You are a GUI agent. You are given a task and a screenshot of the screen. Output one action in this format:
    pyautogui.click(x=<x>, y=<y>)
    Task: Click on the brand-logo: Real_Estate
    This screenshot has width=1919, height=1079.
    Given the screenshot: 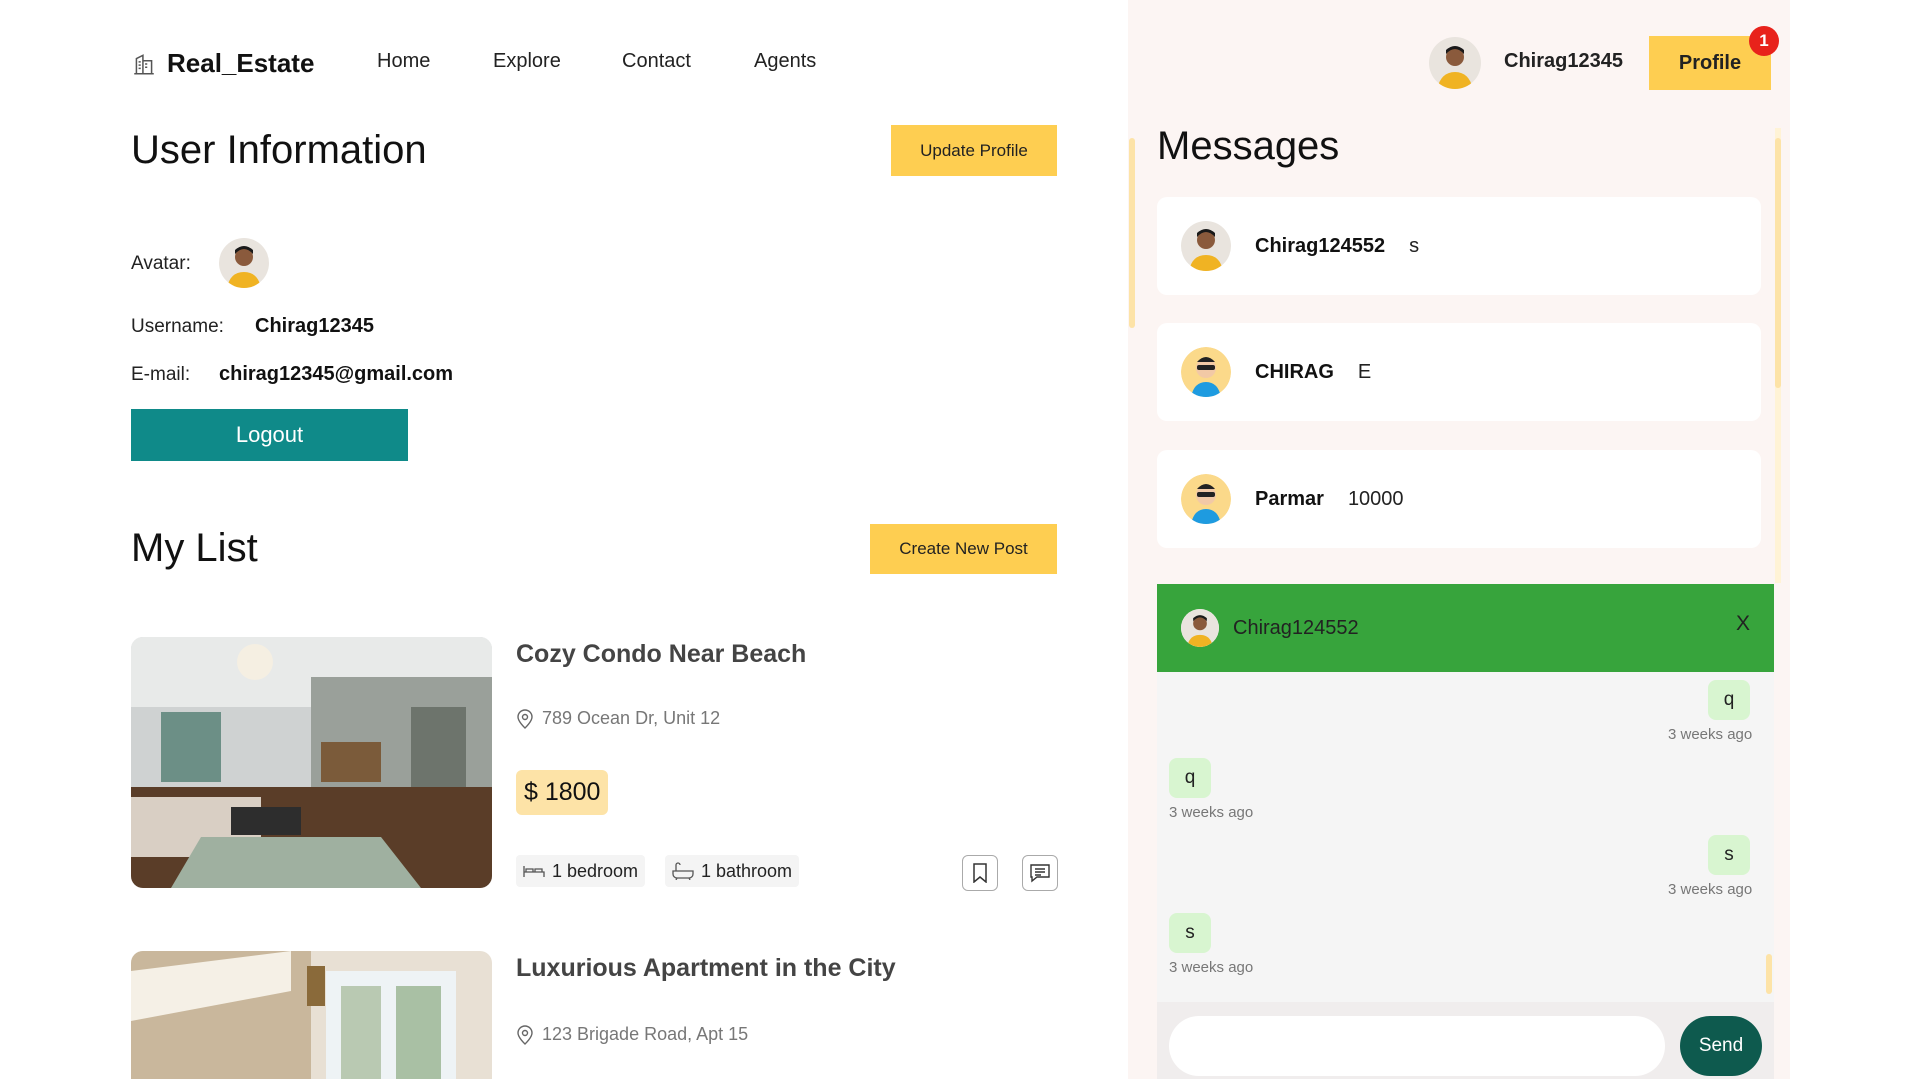 What is the action you would take?
    pyautogui.click(x=222, y=63)
    